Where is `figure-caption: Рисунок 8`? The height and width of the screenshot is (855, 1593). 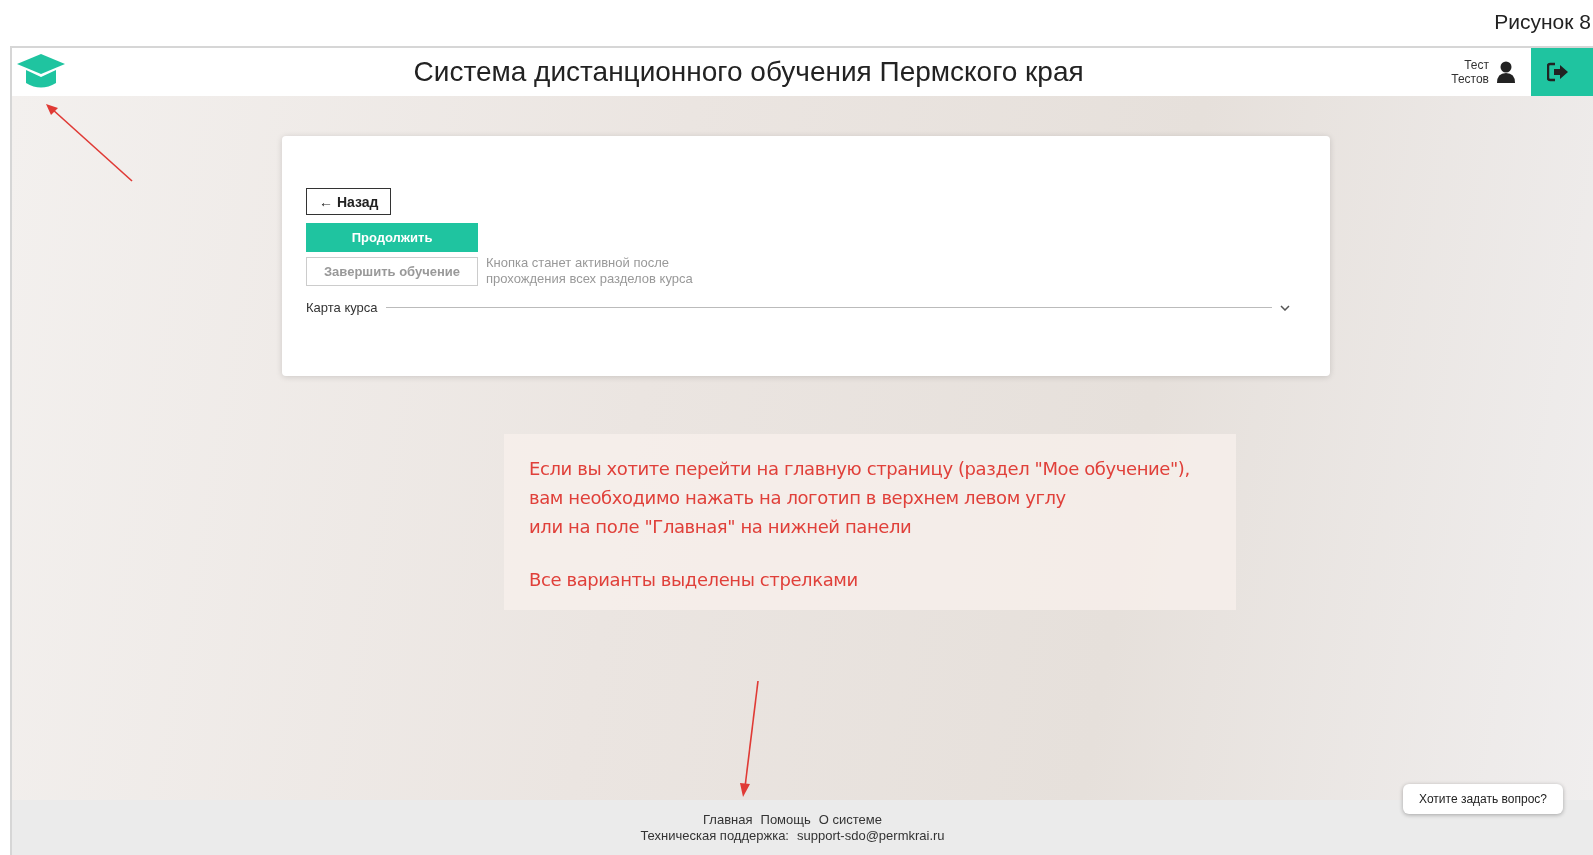 figure-caption: Рисунок 8 is located at coordinates (1542, 22).